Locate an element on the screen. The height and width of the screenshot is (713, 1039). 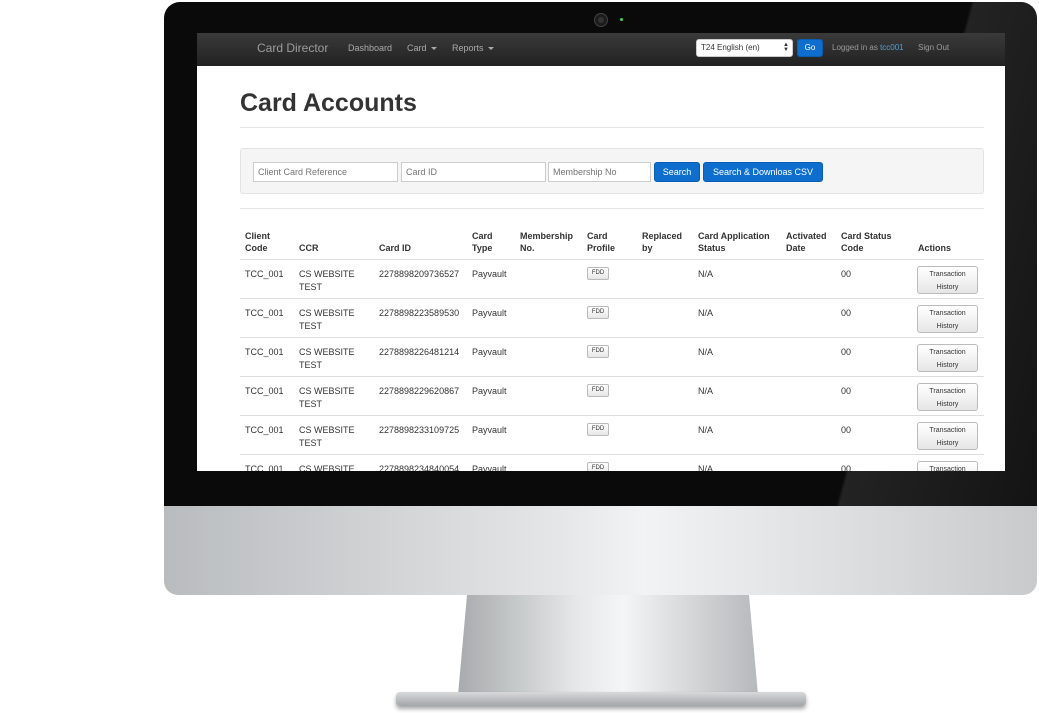
header-actions: Actions is located at coordinates (935, 248).